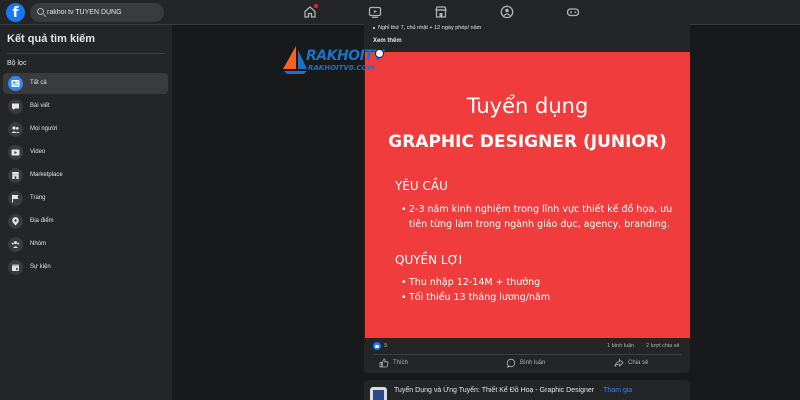  What do you see at coordinates (663, 346) in the screenshot?
I see `share-count: 2 lượt chia sẻ` at bounding box center [663, 346].